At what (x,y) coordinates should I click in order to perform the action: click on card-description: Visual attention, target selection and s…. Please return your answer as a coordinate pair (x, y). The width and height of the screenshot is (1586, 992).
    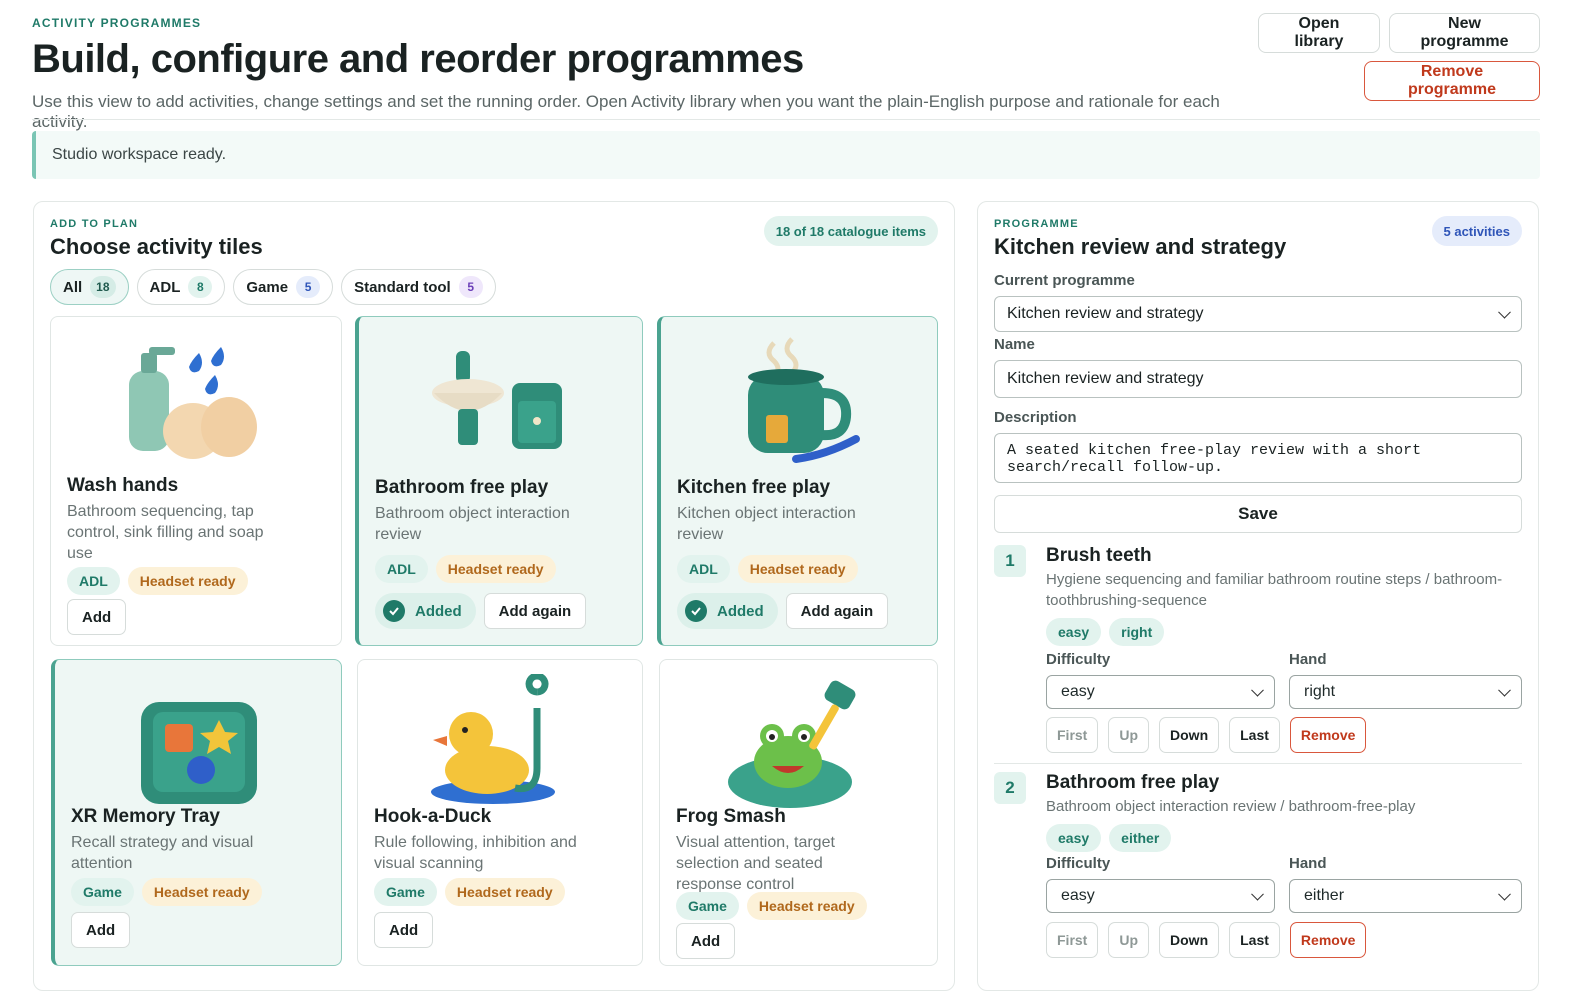
    Looking at the image, I should click on (755, 863).